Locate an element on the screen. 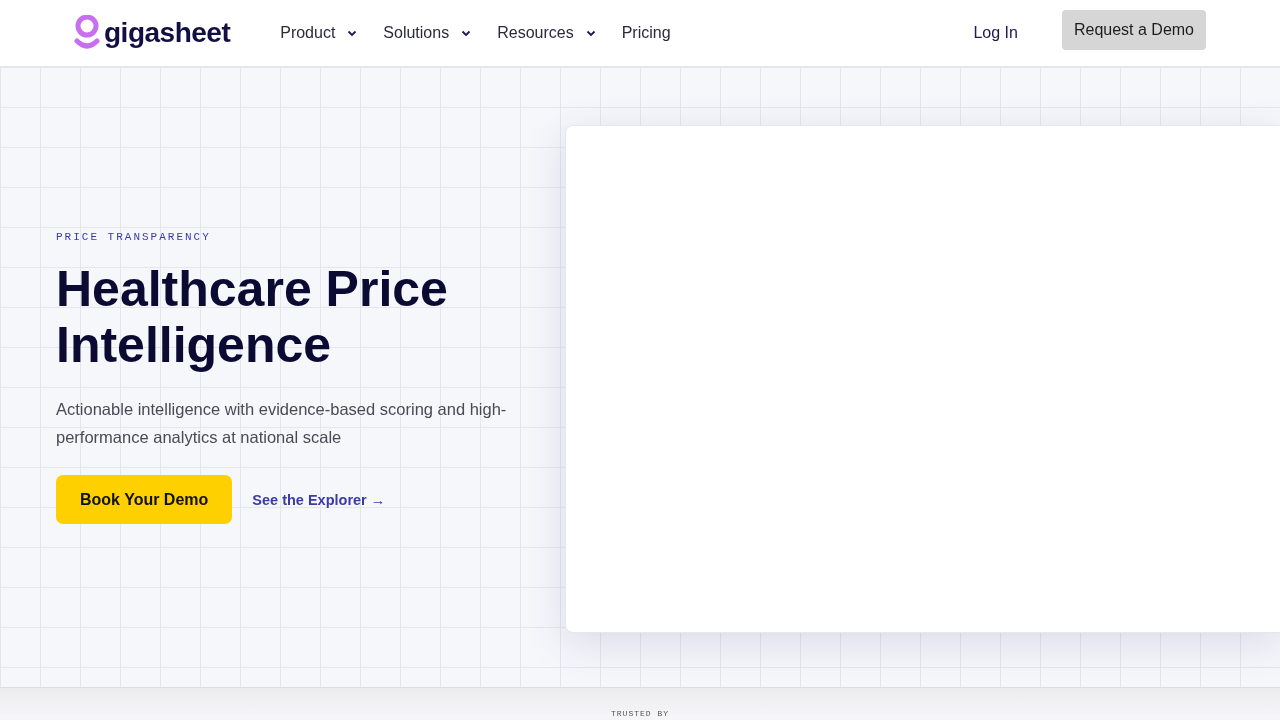 The height and width of the screenshot is (720, 1280). login-link: Log In is located at coordinates (995, 33).